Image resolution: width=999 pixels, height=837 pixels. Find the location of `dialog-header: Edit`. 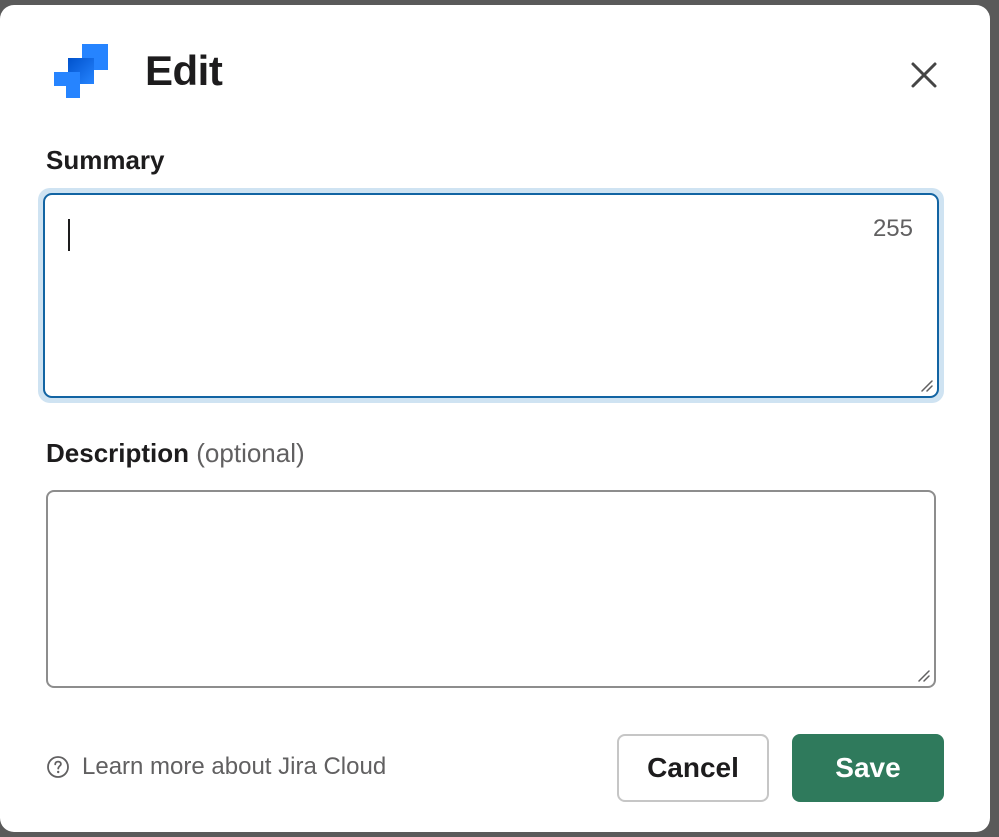

dialog-header: Edit is located at coordinates (135, 71).